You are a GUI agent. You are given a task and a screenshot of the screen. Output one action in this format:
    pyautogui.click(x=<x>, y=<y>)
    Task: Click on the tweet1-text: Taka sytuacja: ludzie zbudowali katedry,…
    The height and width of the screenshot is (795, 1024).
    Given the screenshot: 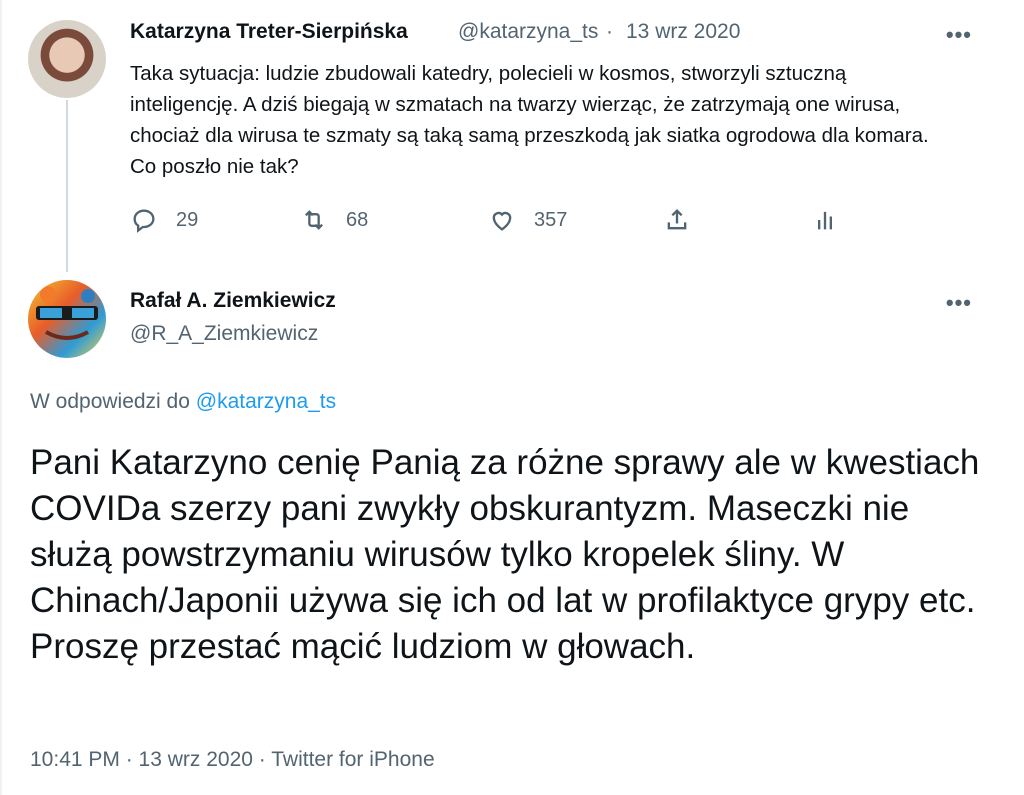 What is the action you would take?
    pyautogui.click(x=529, y=120)
    